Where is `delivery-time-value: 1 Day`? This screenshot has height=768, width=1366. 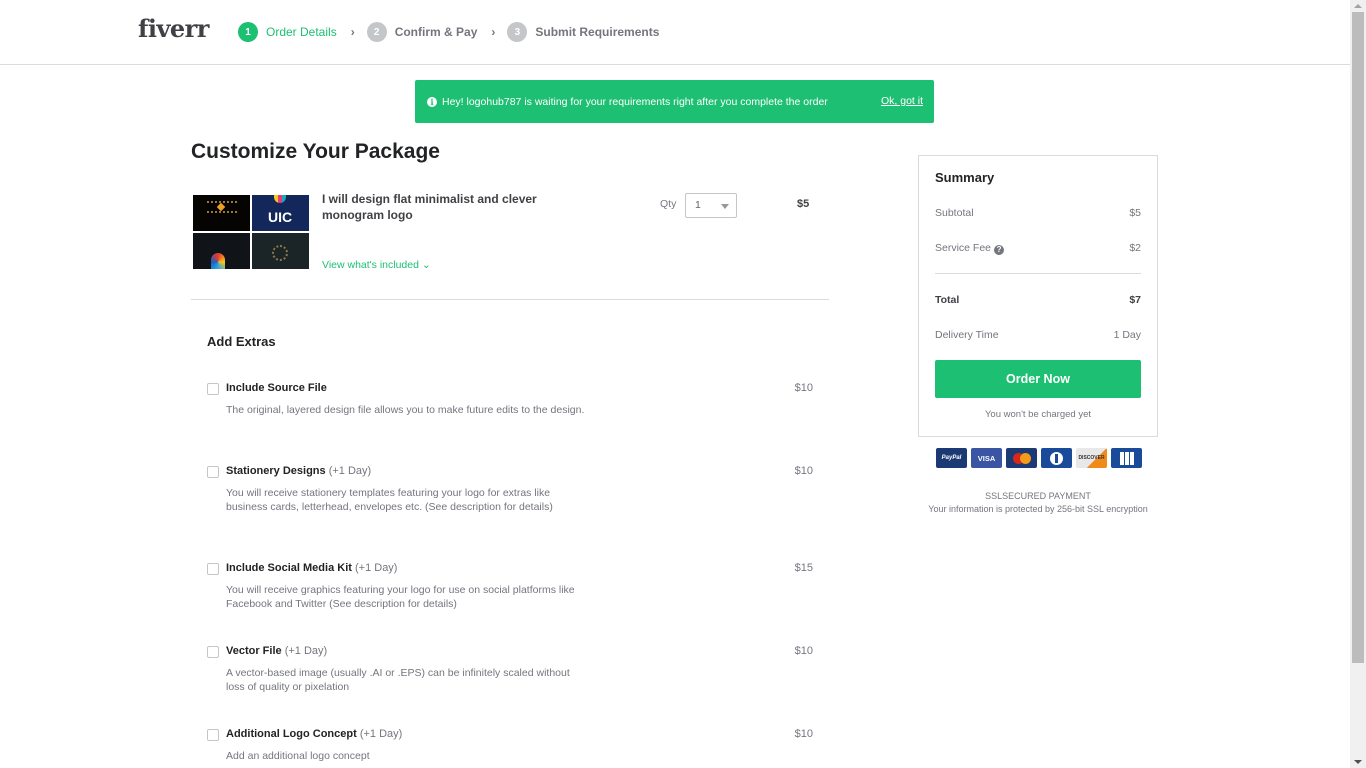 delivery-time-value: 1 Day is located at coordinates (1127, 335).